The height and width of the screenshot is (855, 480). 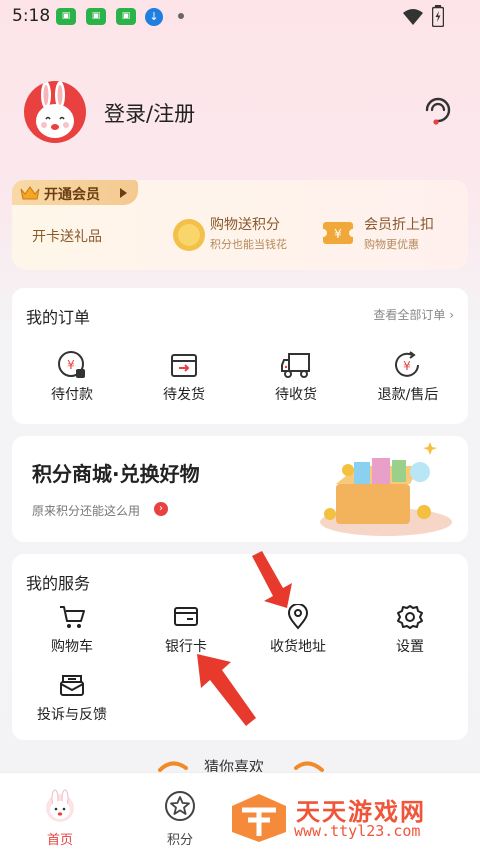 What do you see at coordinates (60, 805) in the screenshot?
I see `rabbit-home-icon` at bounding box center [60, 805].